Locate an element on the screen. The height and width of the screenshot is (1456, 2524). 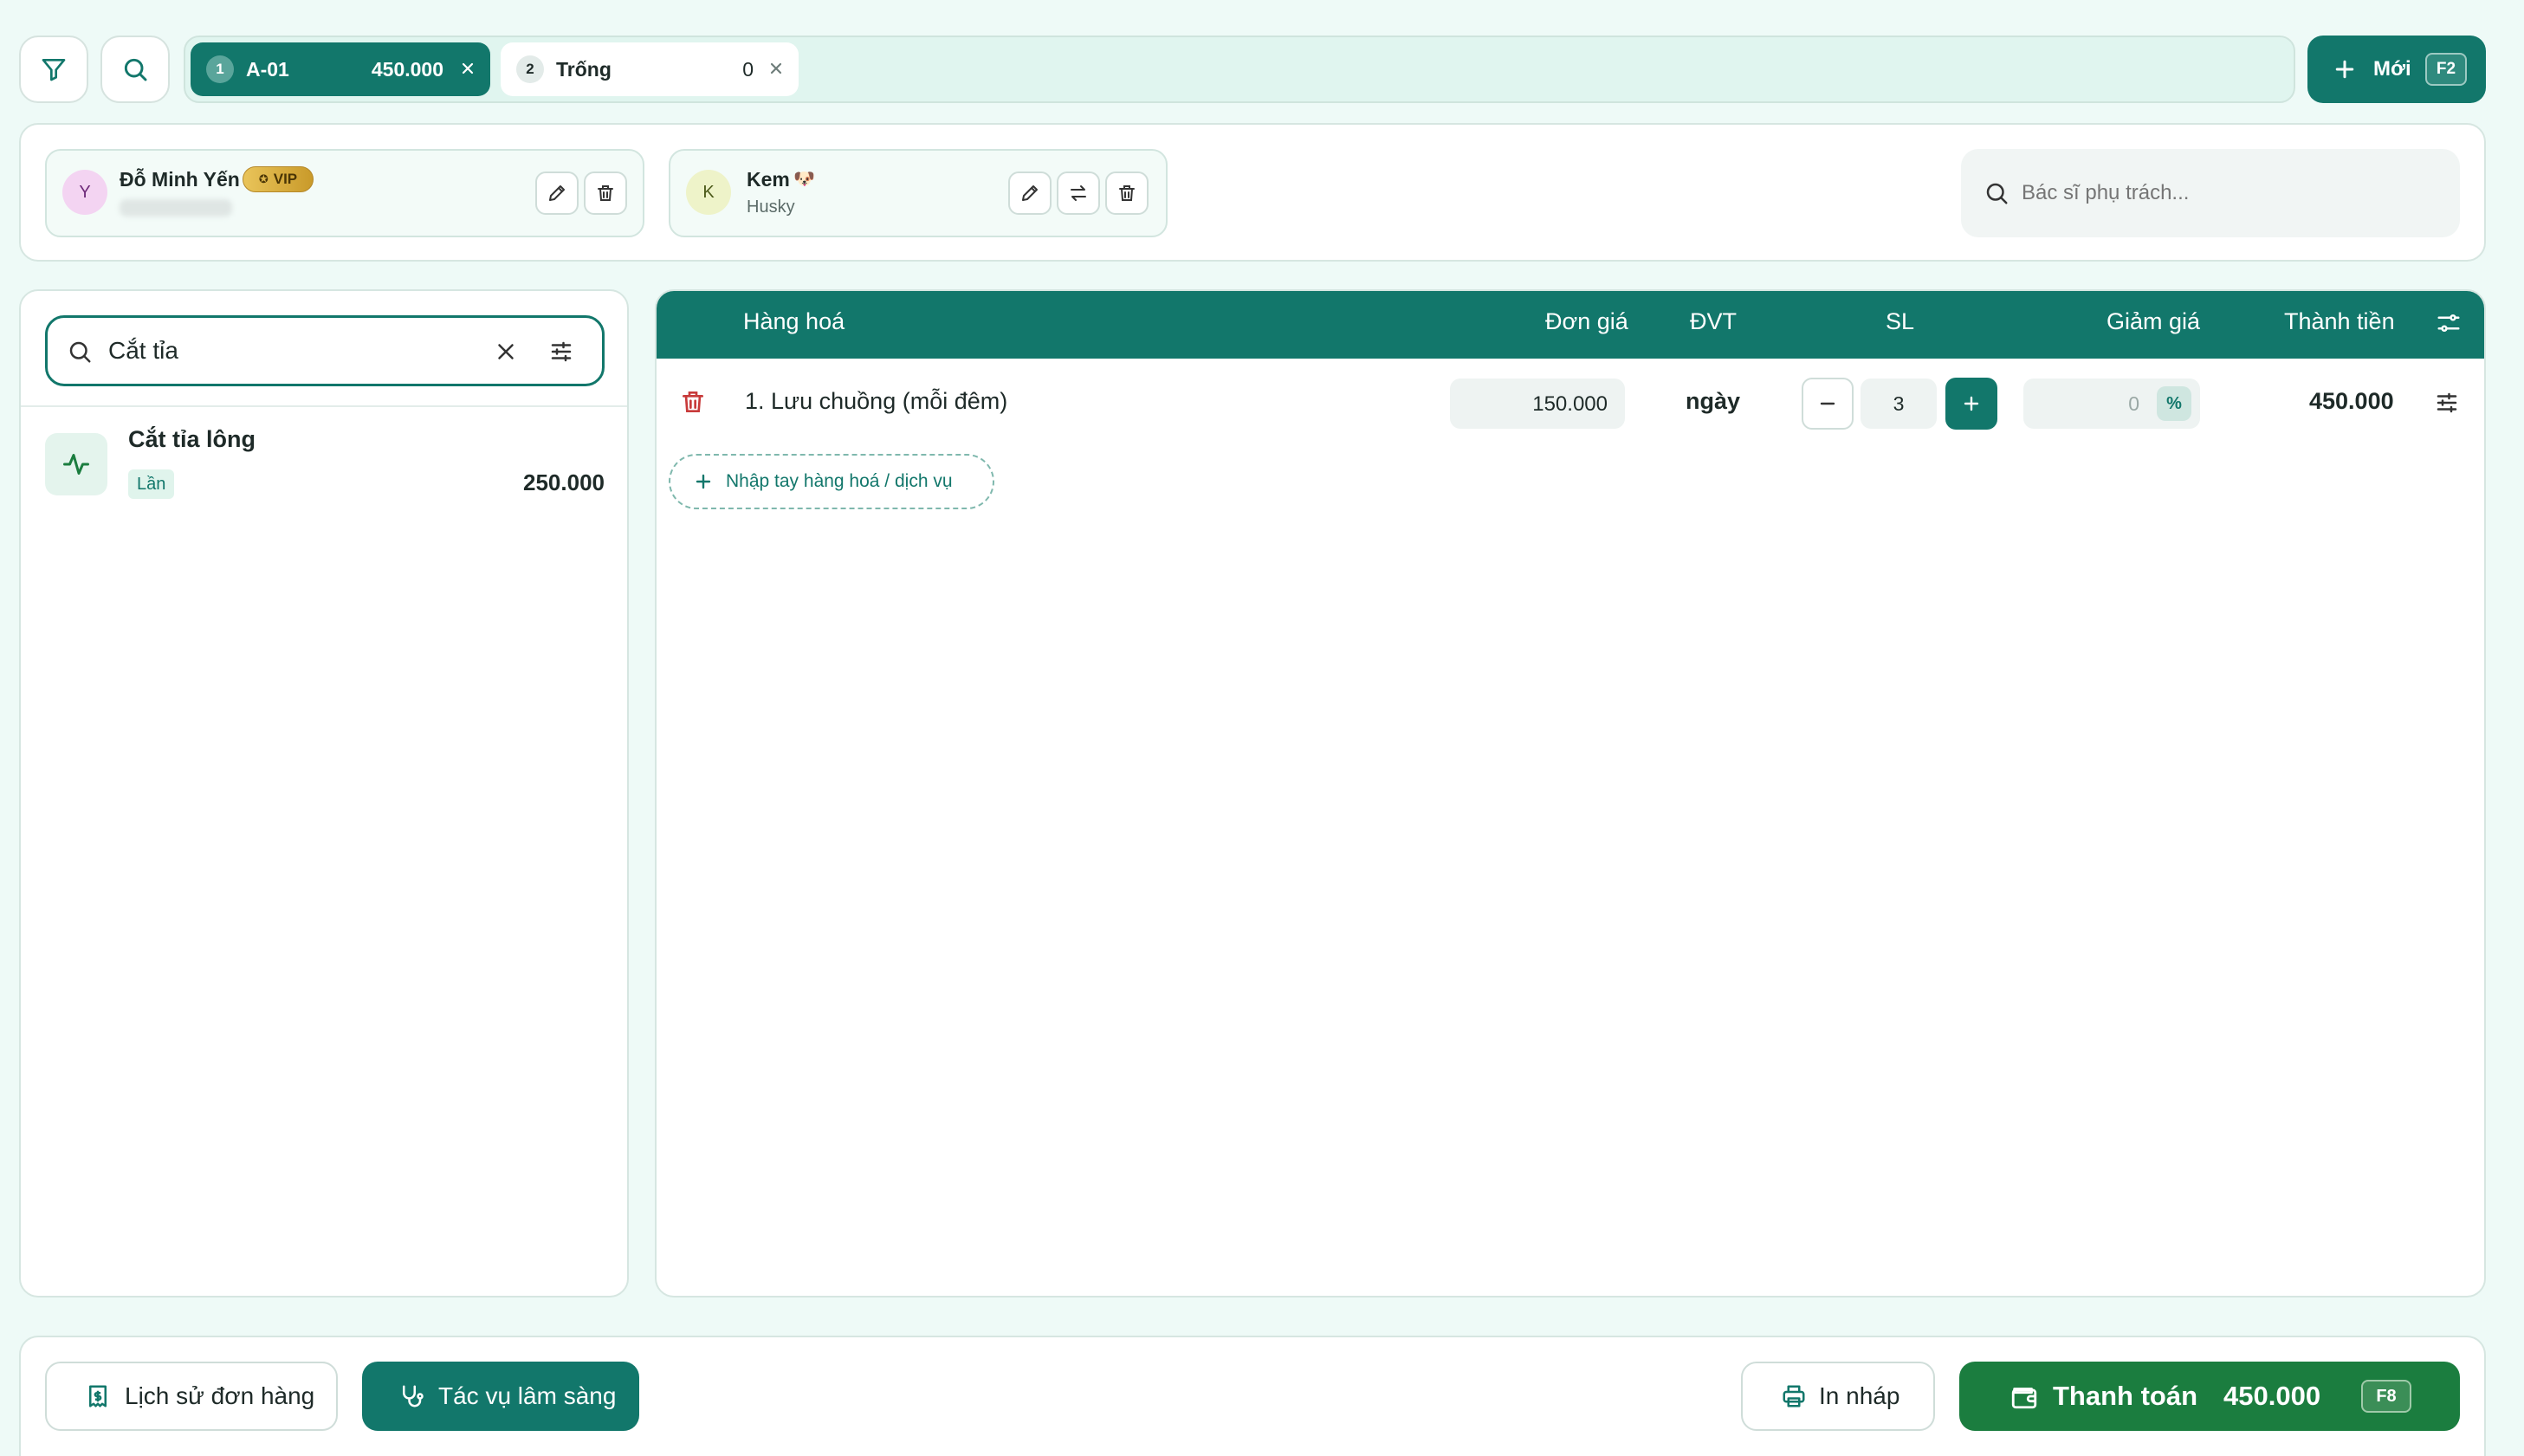
col-total: Thành tiền is located at coordinates (2340, 321).